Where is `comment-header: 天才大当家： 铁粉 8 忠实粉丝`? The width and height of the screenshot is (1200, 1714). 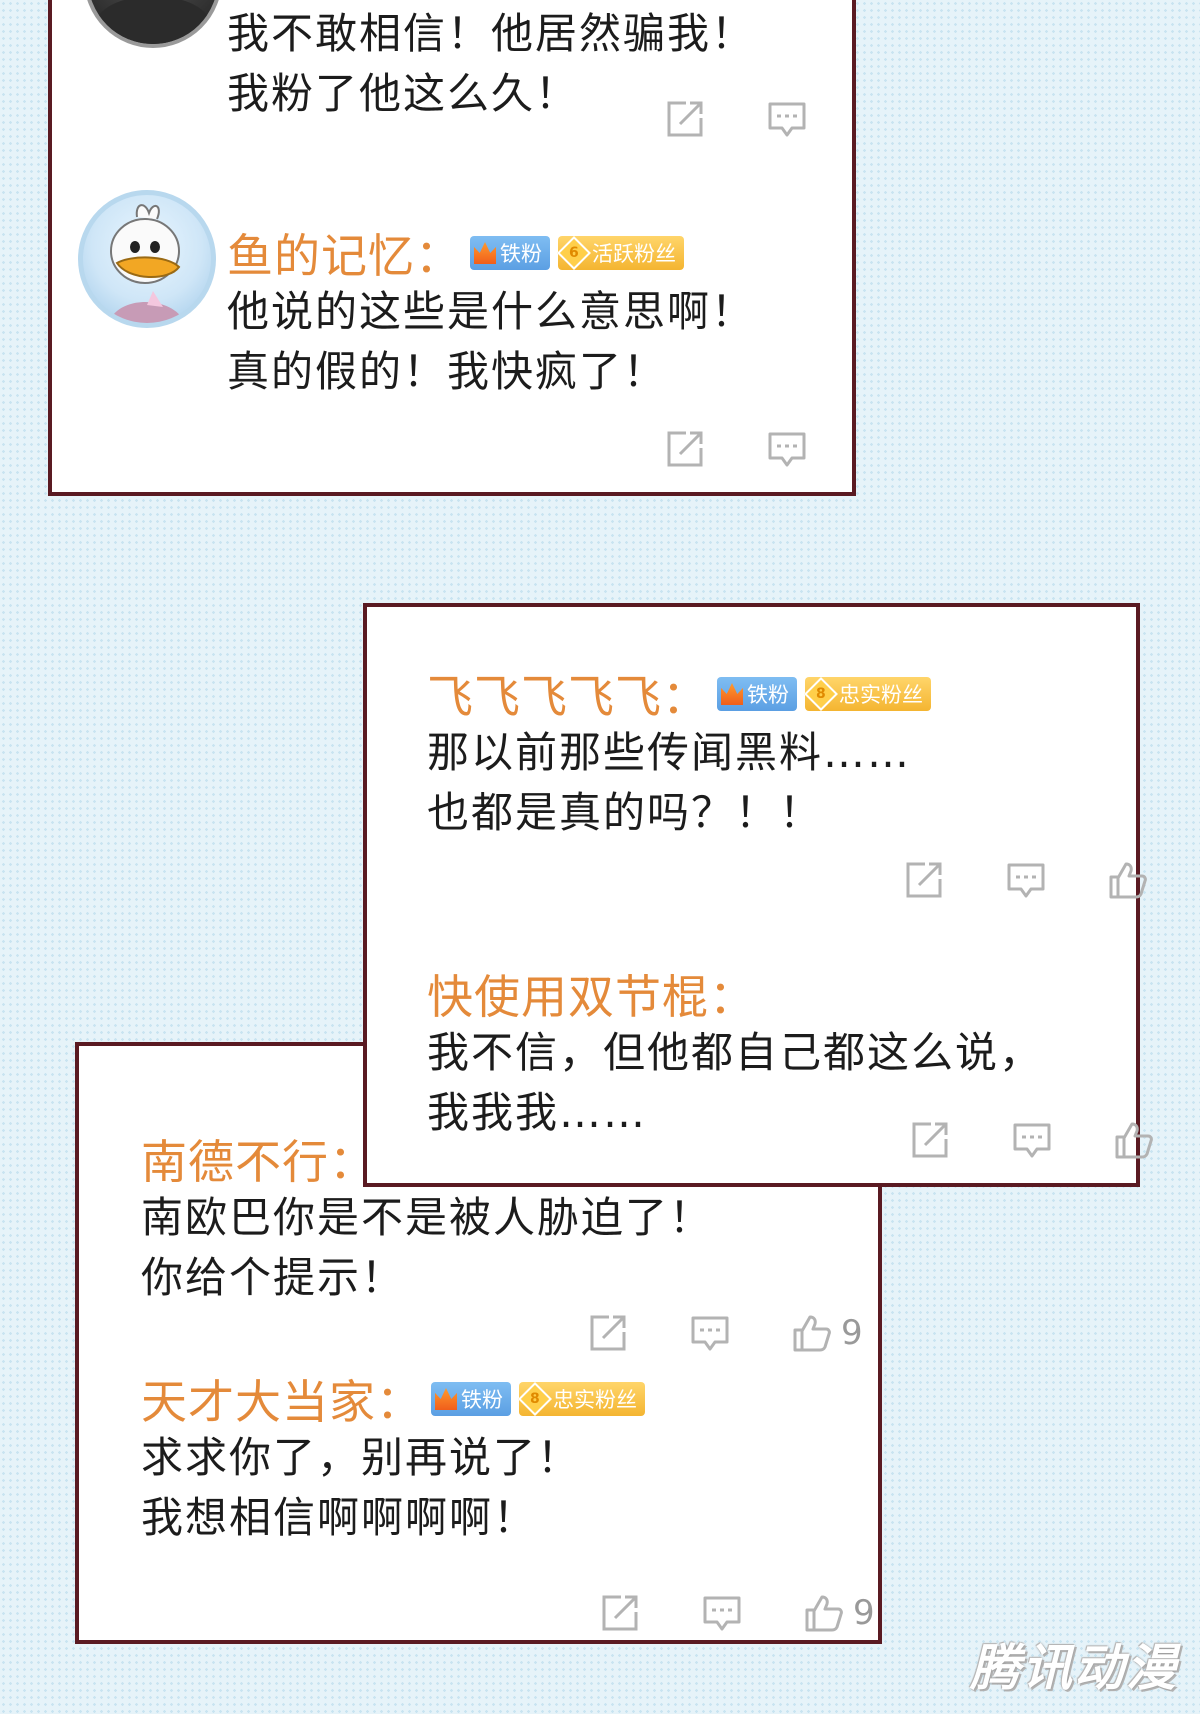 comment-header: 天才大当家： 铁粉 8 忠实粉丝 is located at coordinates (393, 1399).